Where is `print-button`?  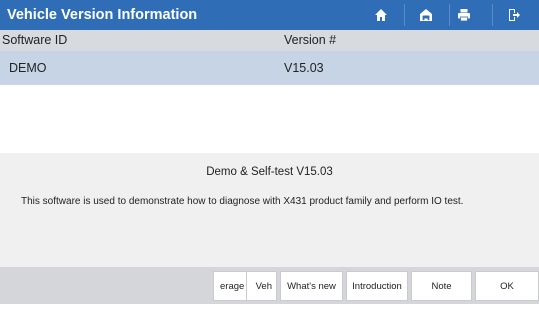
print-button is located at coordinates (464, 15).